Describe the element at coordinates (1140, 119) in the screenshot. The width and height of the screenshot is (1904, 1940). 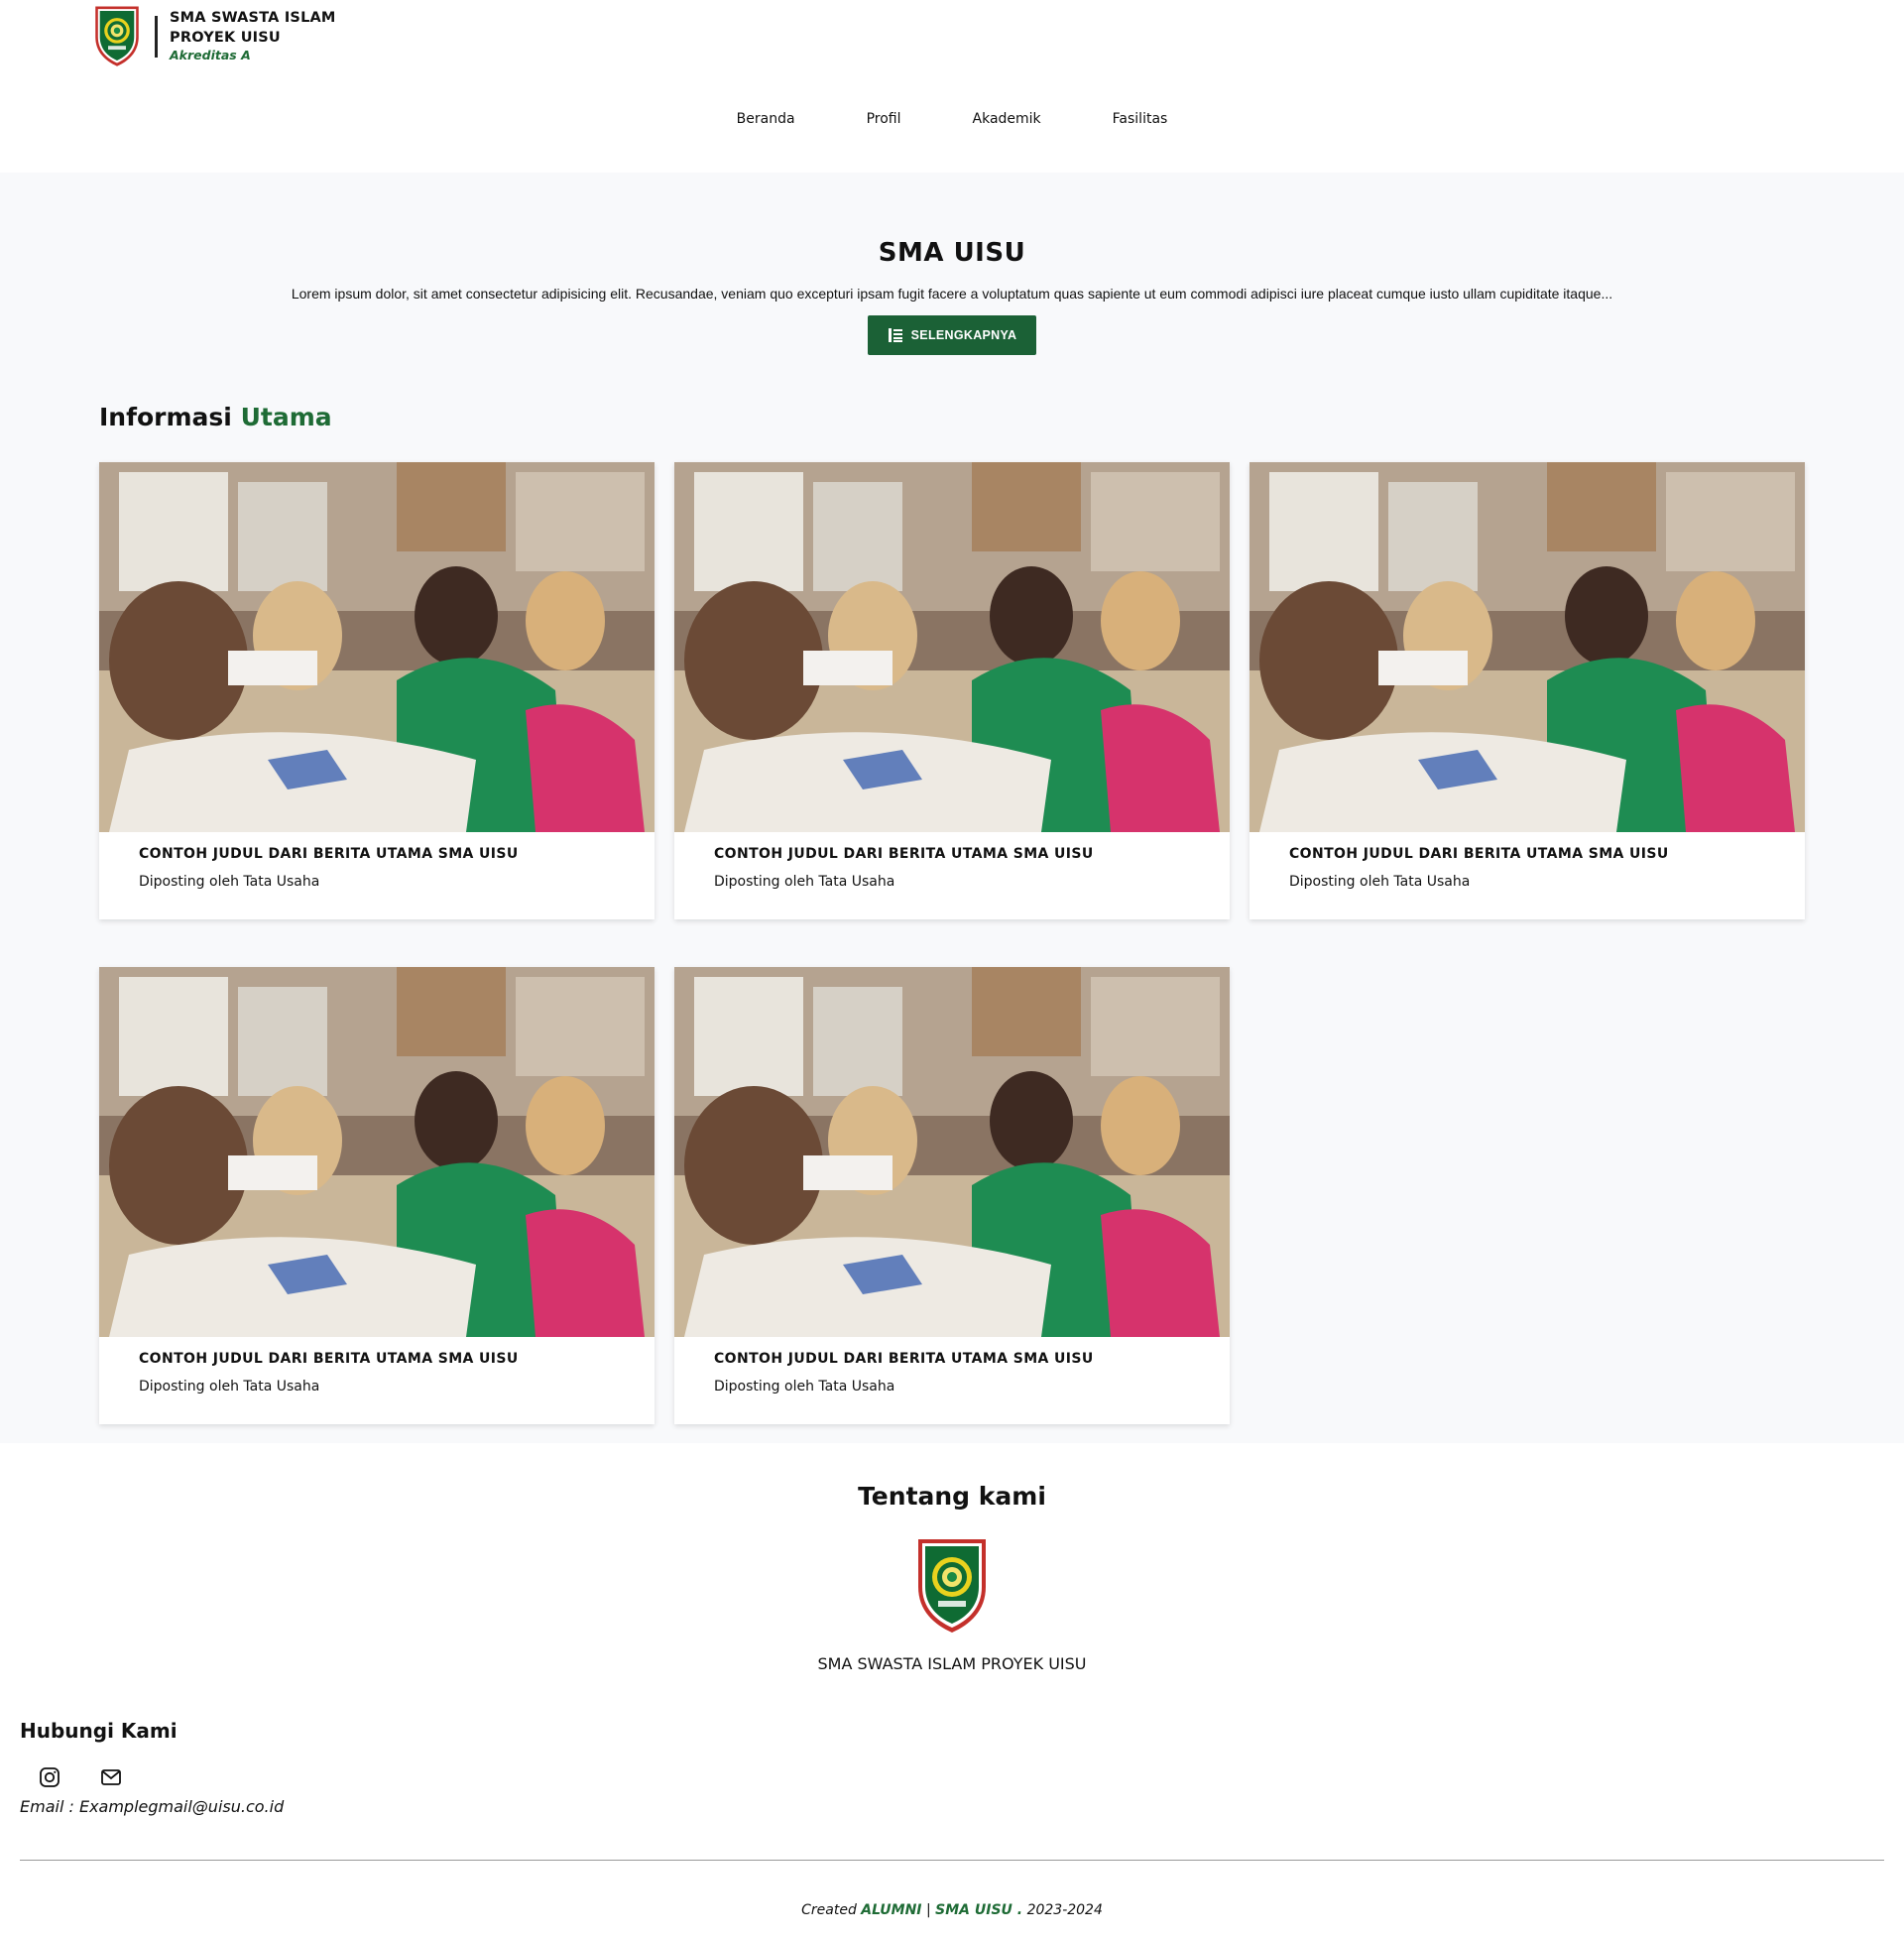
I see `nav-fasilitas: Fasilitas` at that location.